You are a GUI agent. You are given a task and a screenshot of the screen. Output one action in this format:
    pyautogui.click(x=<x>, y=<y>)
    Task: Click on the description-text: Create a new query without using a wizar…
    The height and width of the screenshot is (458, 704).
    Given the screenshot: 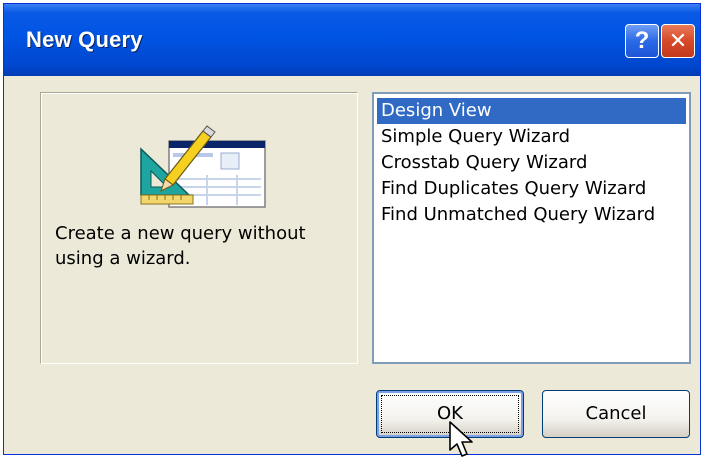 What is the action you would take?
    pyautogui.click(x=180, y=246)
    